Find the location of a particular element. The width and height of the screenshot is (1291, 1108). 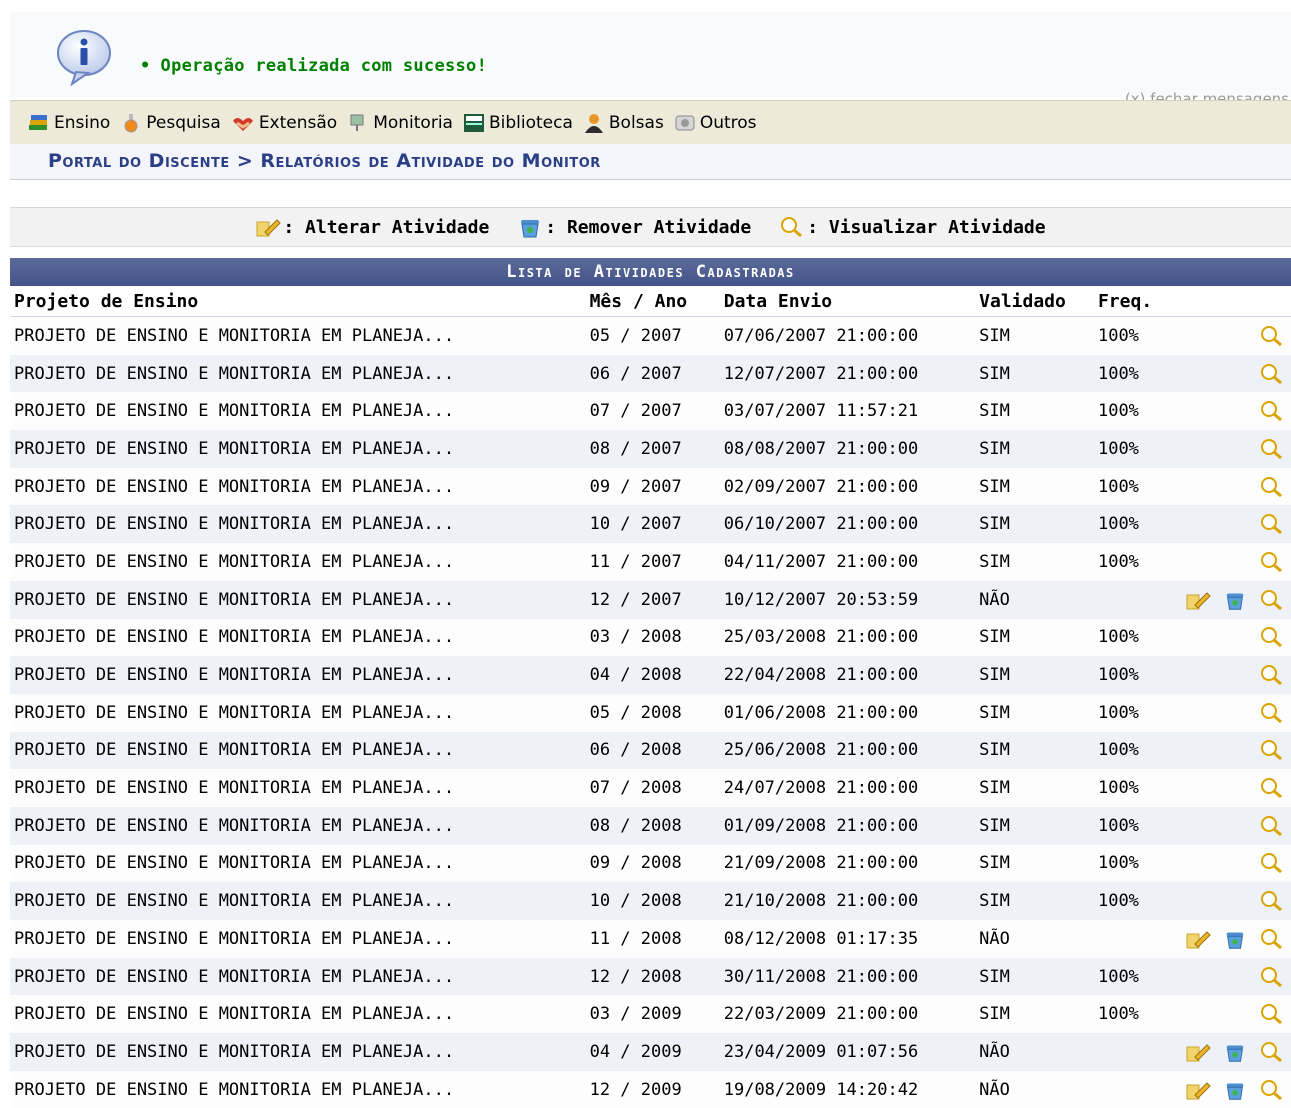

menu-item-ensino: Ensino is located at coordinates (69, 123).